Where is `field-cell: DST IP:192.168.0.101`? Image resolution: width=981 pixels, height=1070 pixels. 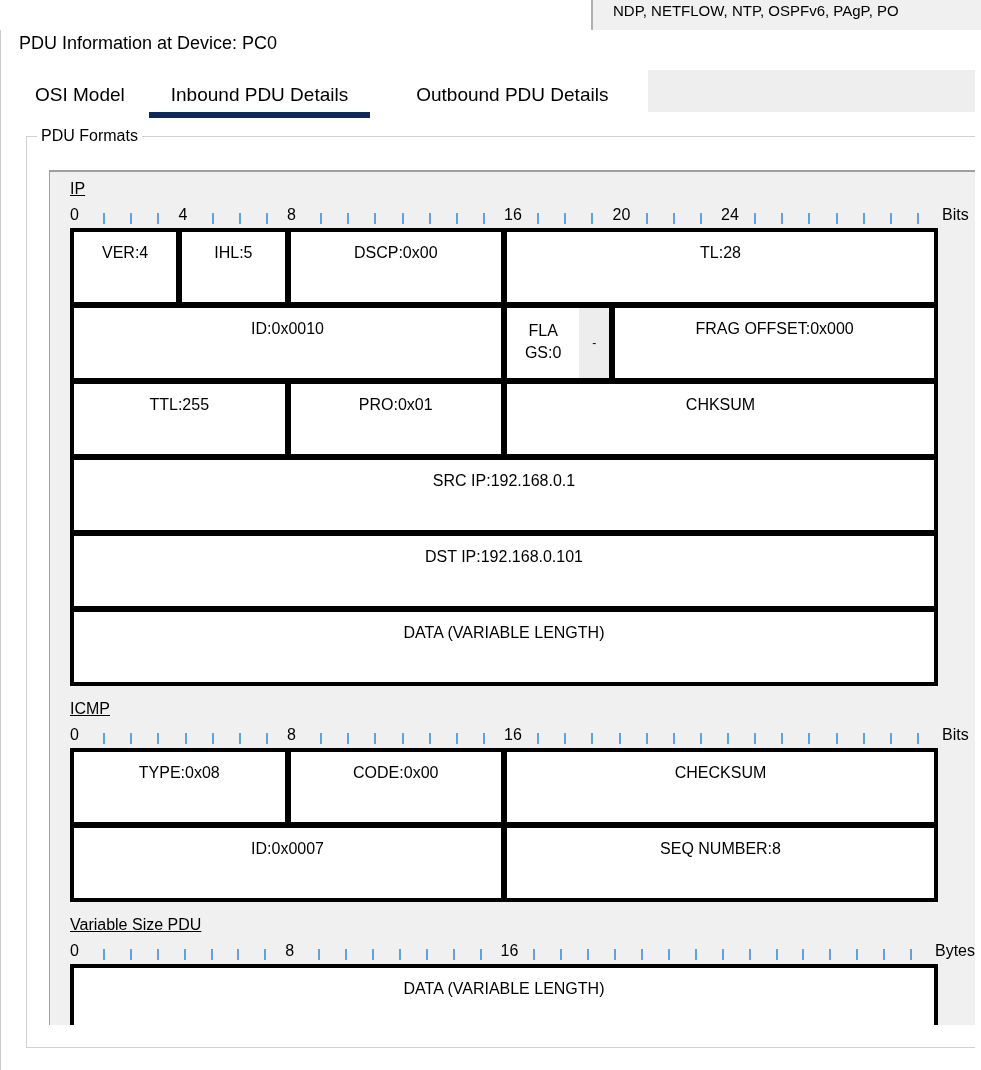 field-cell: DST IP:192.168.0.101 is located at coordinates (504, 571).